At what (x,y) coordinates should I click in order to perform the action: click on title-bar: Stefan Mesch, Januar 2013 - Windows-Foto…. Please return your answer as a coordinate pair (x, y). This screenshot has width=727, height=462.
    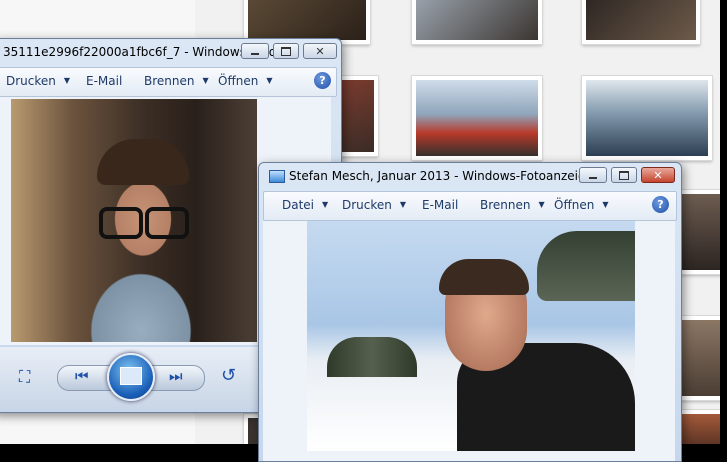
    Looking at the image, I should click on (470, 176).